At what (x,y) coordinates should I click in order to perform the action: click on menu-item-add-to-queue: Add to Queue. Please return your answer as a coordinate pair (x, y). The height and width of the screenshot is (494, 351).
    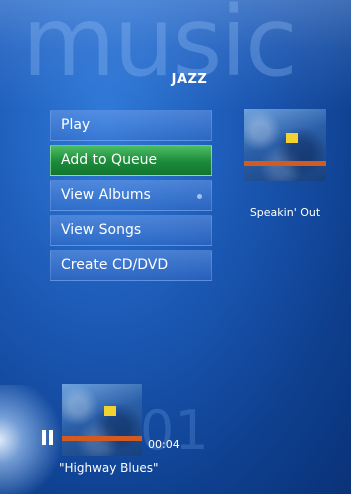
    Looking at the image, I should click on (131, 160).